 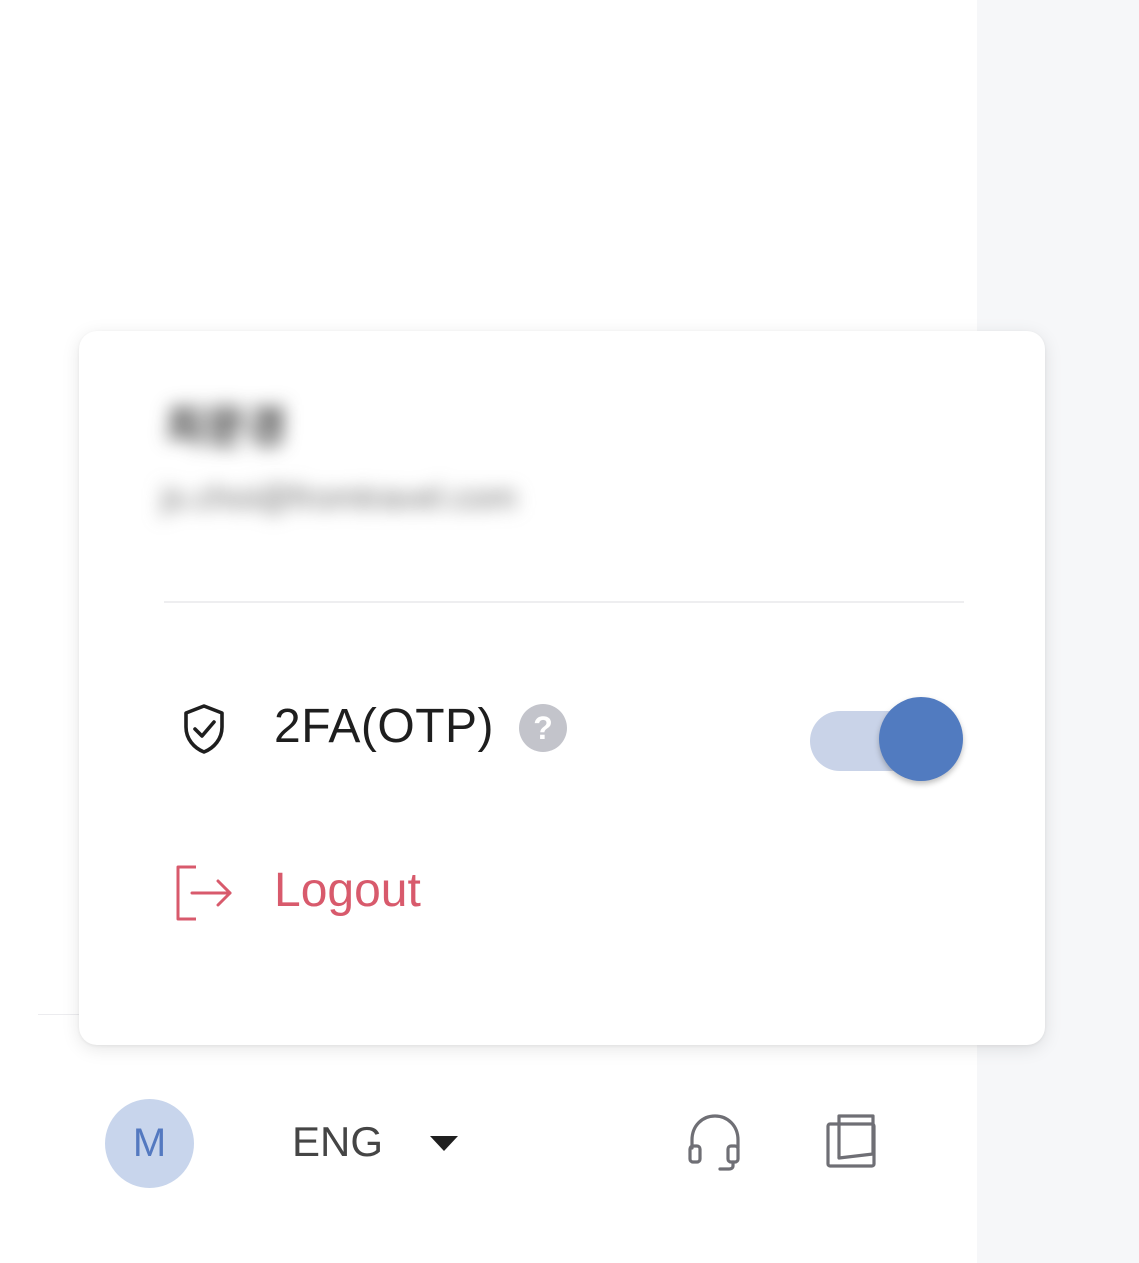 I want to click on bottom-bar: M ENG, so click(x=488, y=1145).